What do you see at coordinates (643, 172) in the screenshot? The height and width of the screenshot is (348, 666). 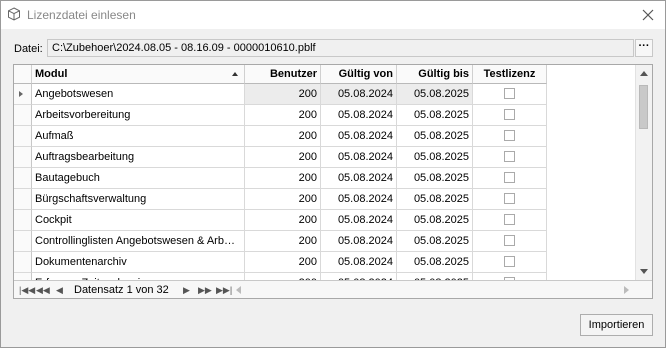 I see `vertical-scrollbar` at bounding box center [643, 172].